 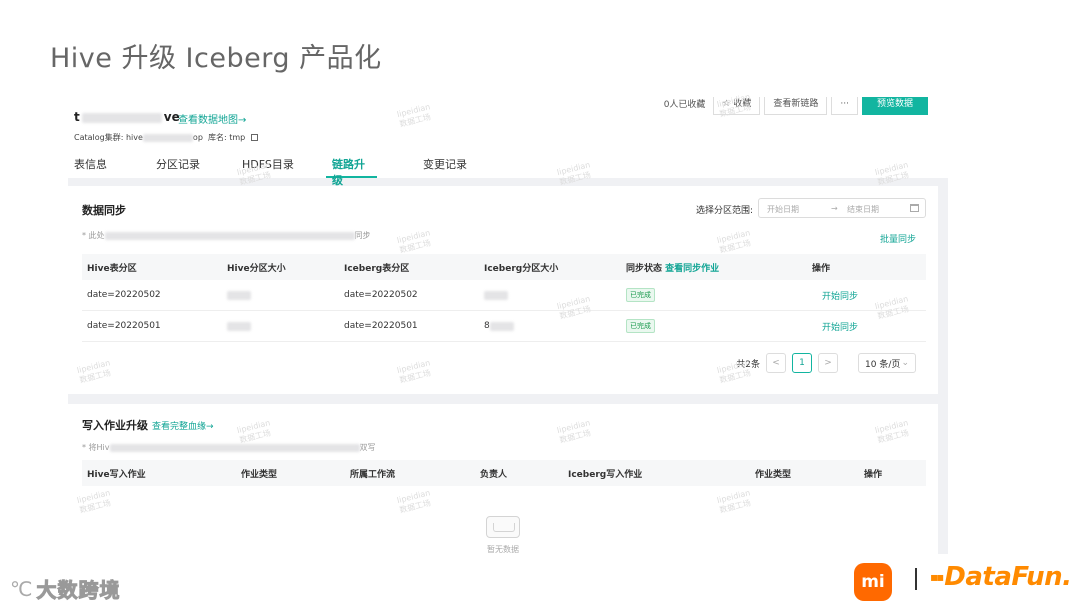 What do you see at coordinates (1001, 577) in the screenshot?
I see `datafun-logo: ▪▪ DataFun.` at bounding box center [1001, 577].